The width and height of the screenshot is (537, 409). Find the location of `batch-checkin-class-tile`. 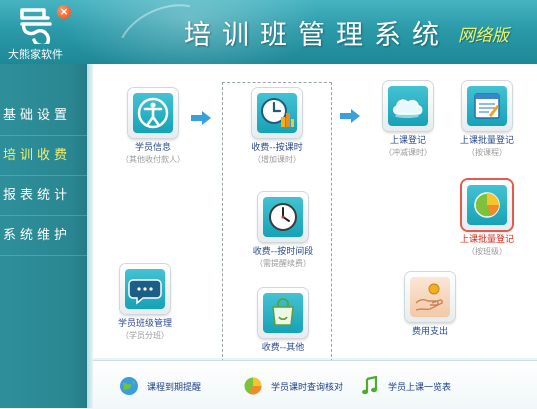

batch-checkin-class-tile is located at coordinates (487, 205).